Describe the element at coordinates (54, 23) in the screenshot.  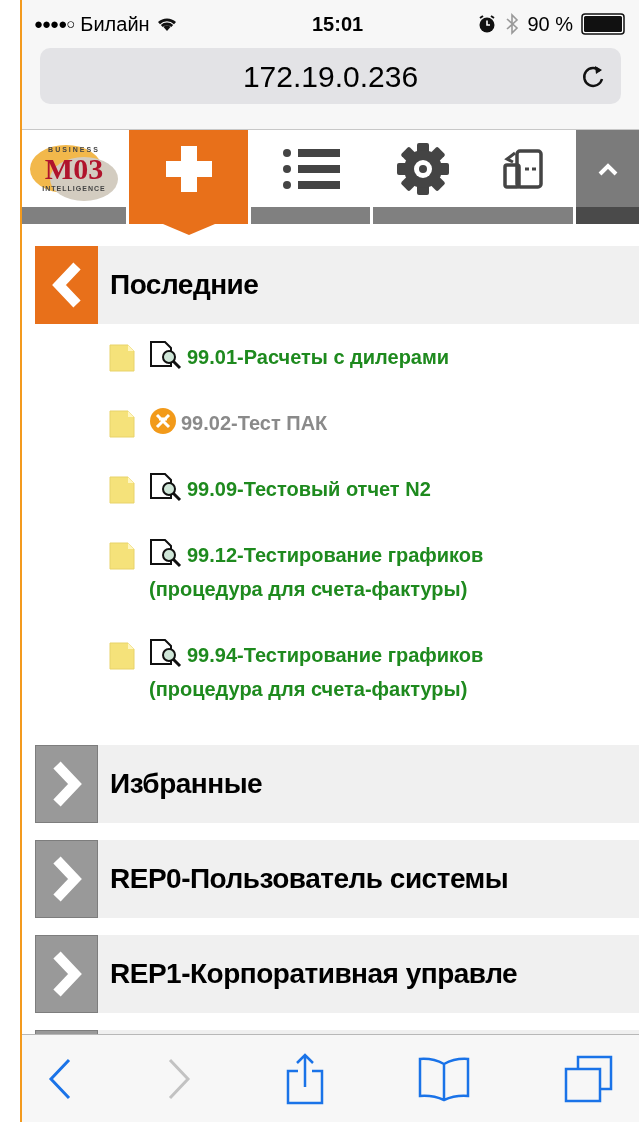
I see `signal-strength: ●●●●○` at that location.